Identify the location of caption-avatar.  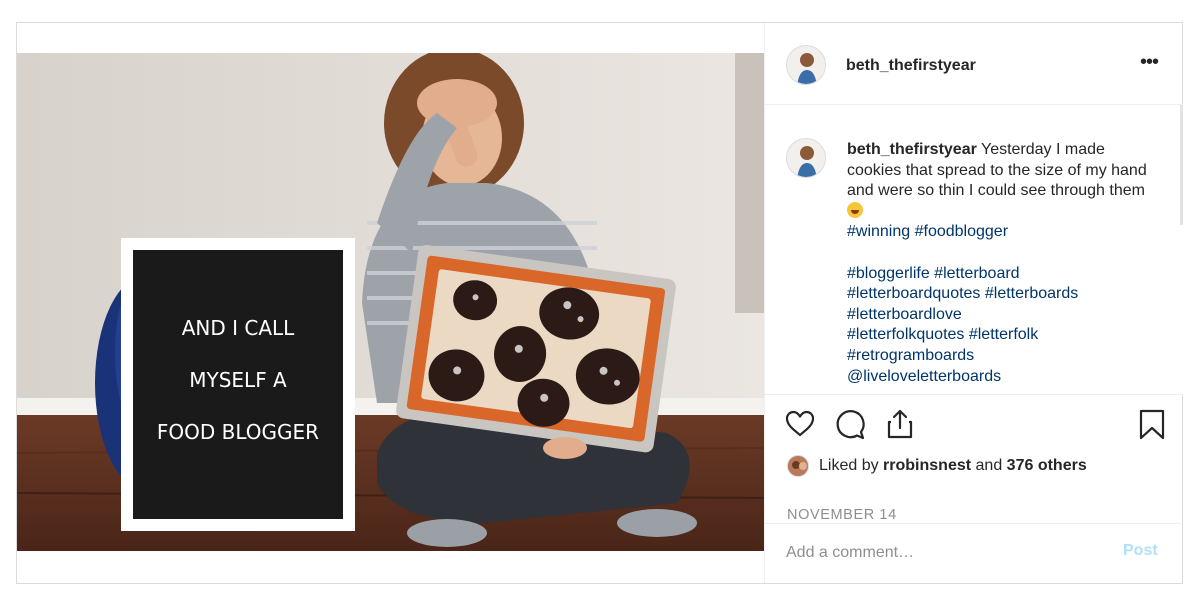
(806, 158).